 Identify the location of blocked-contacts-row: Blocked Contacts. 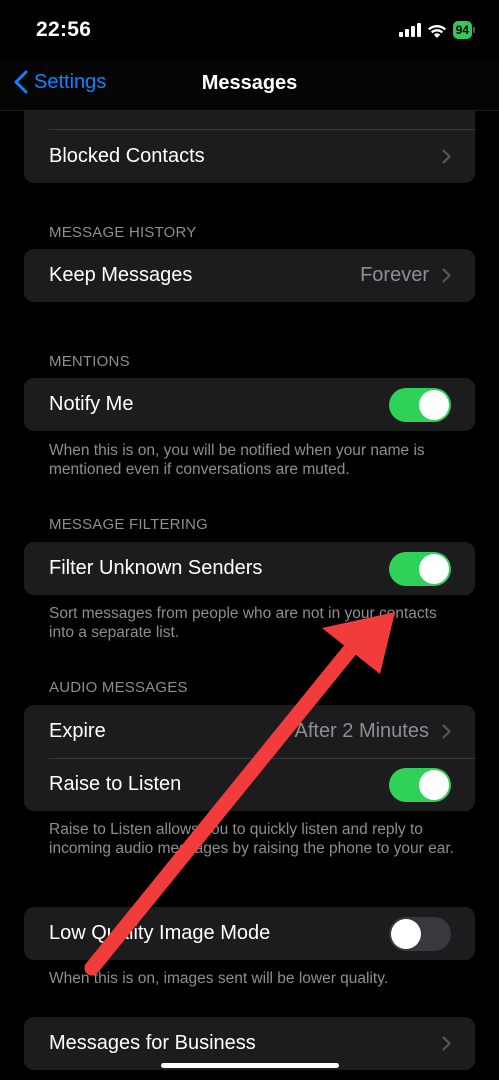
(249, 156).